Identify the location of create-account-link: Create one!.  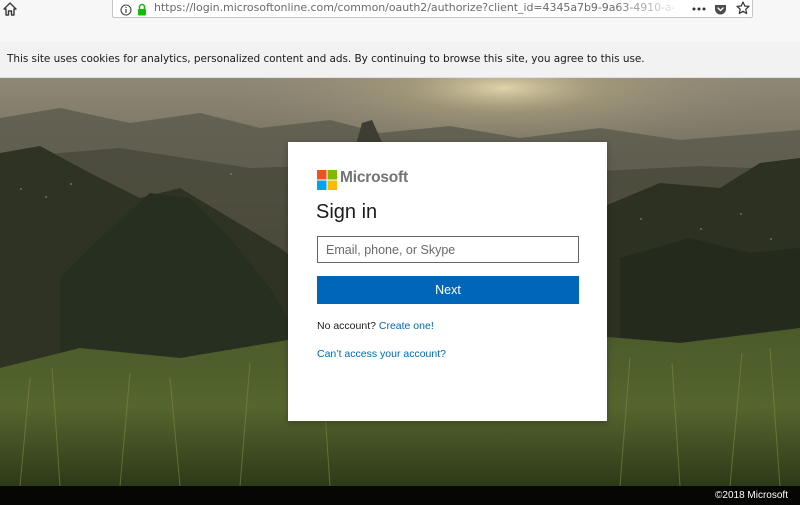
(406, 326).